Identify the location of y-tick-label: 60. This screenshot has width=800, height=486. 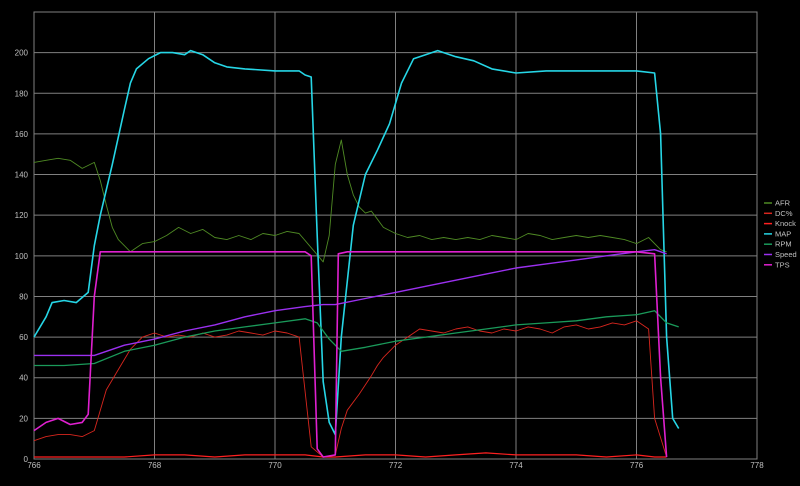
(23, 337).